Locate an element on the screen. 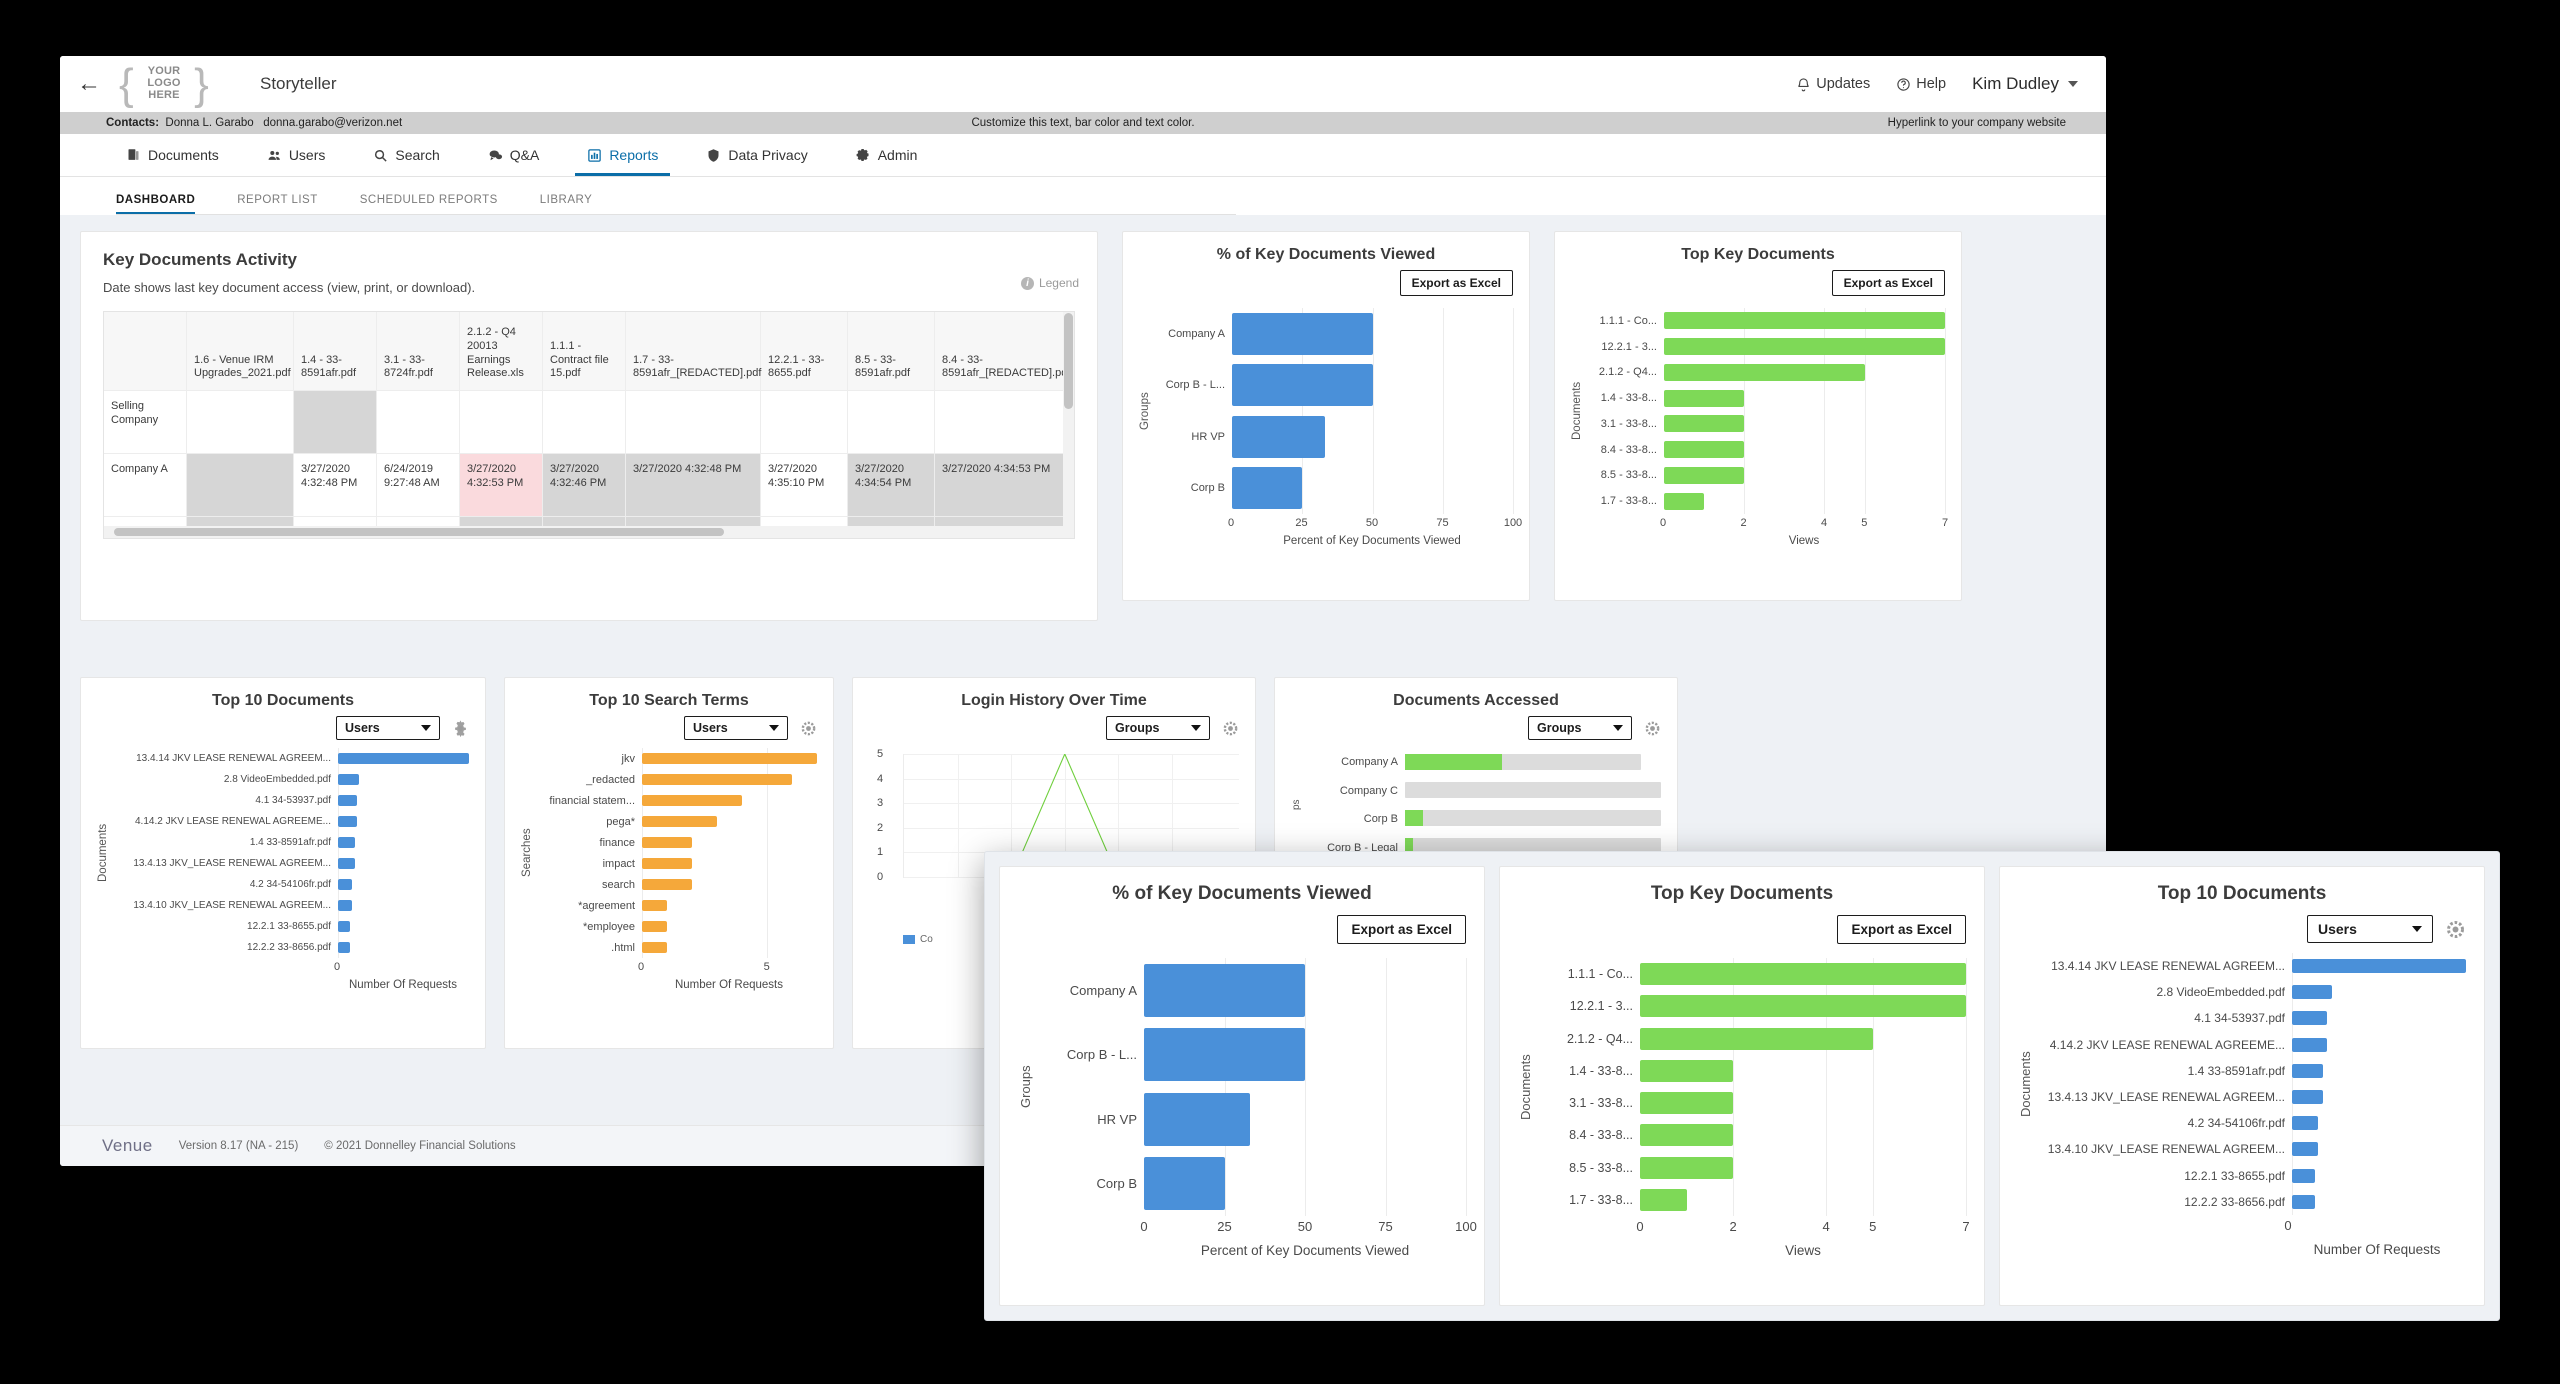  help-button: Help is located at coordinates (1921, 84).